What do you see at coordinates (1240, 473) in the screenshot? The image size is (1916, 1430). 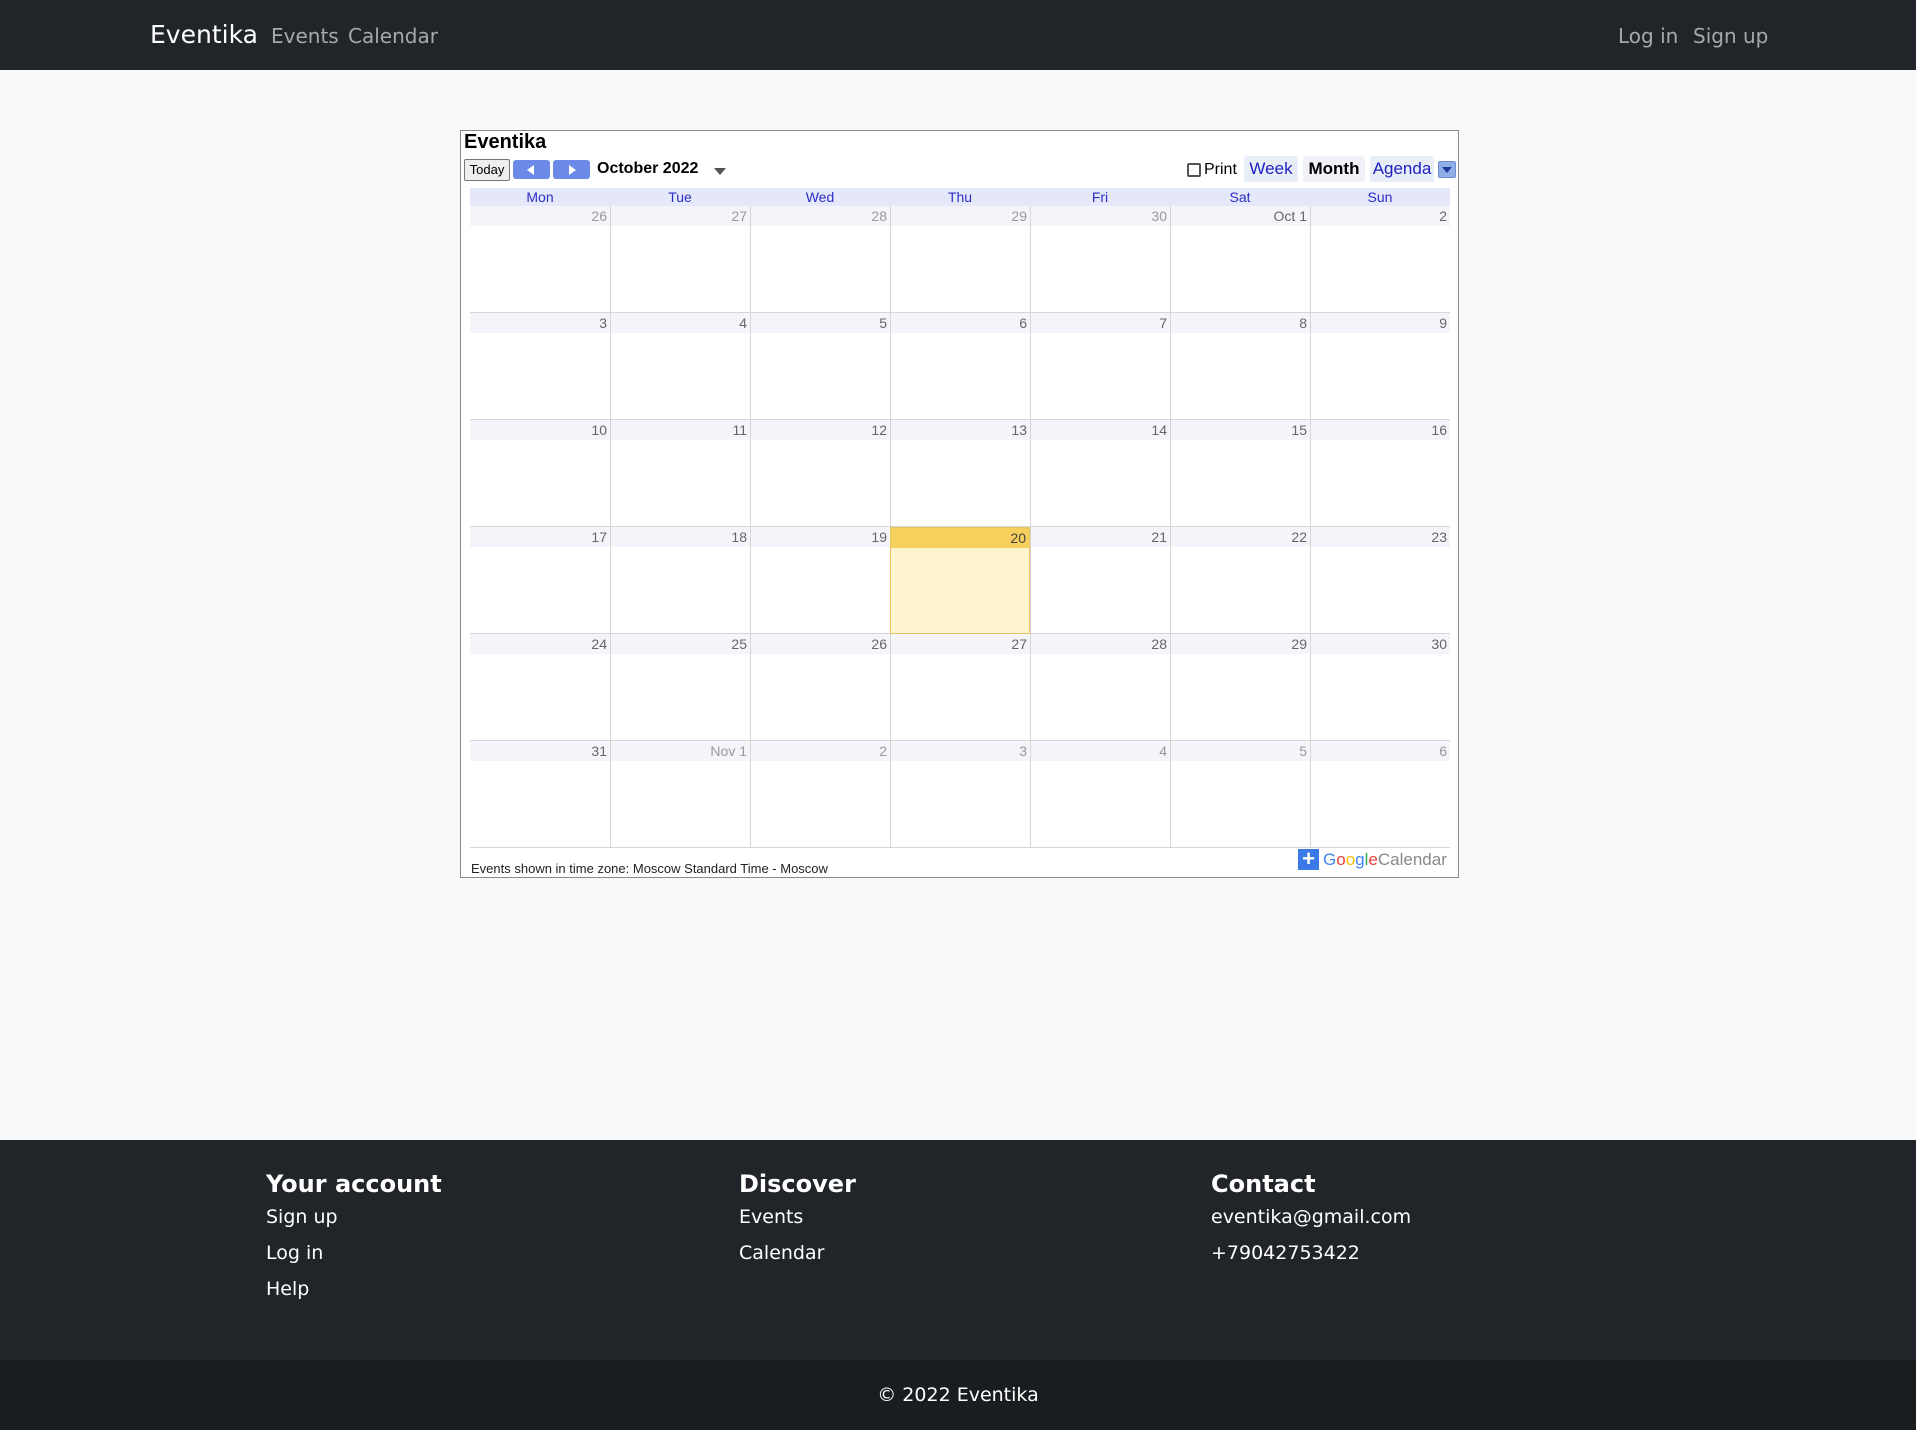 I see `calendar-day-cell: 15` at bounding box center [1240, 473].